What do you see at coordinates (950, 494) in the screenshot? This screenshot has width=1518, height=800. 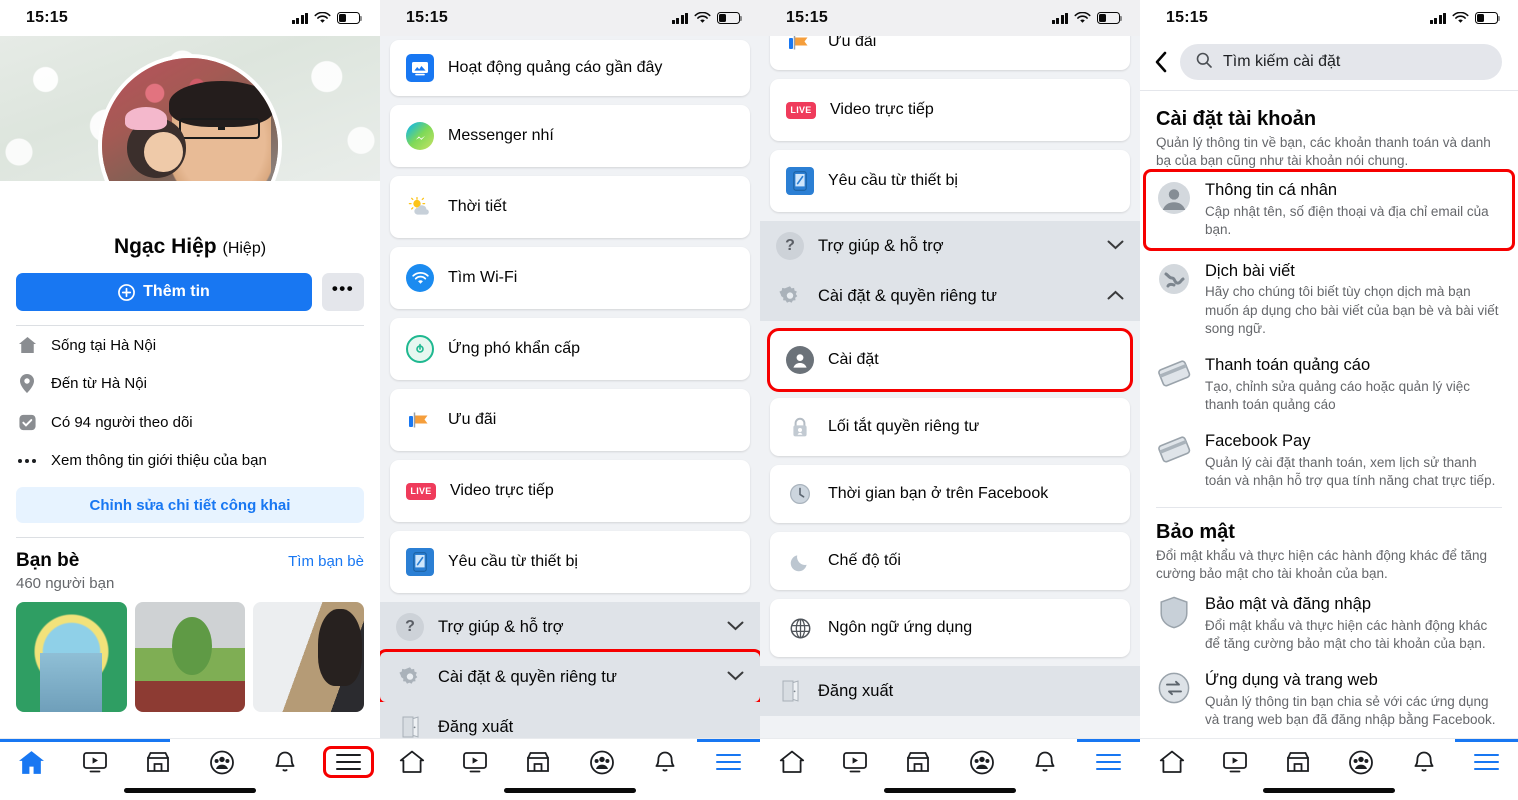 I see `submenu-item-time-on-facebook: Thời gian bạn ở trên Facebook` at bounding box center [950, 494].